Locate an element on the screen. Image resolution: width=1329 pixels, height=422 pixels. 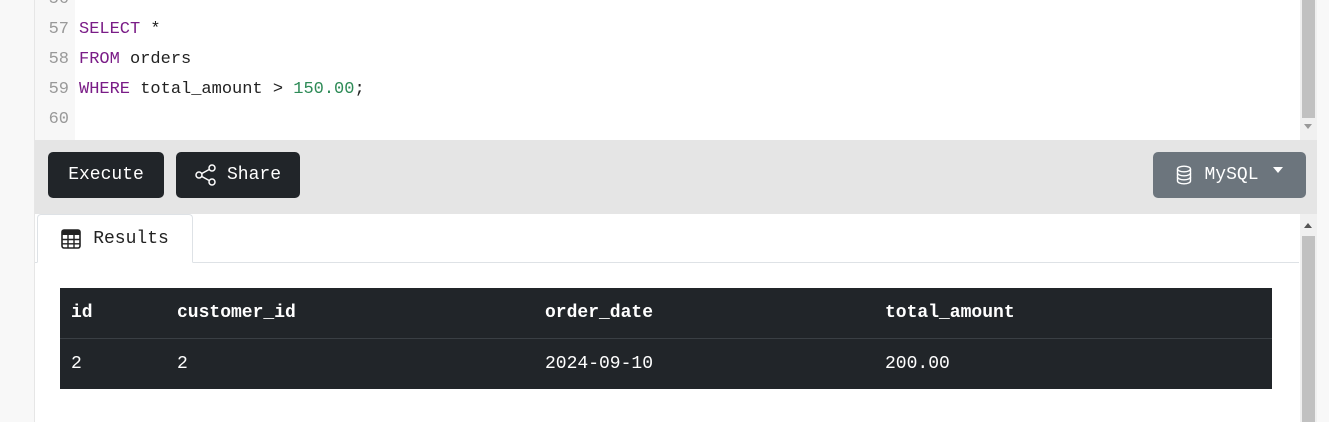
code-text: total_amount > is located at coordinates (212, 89).